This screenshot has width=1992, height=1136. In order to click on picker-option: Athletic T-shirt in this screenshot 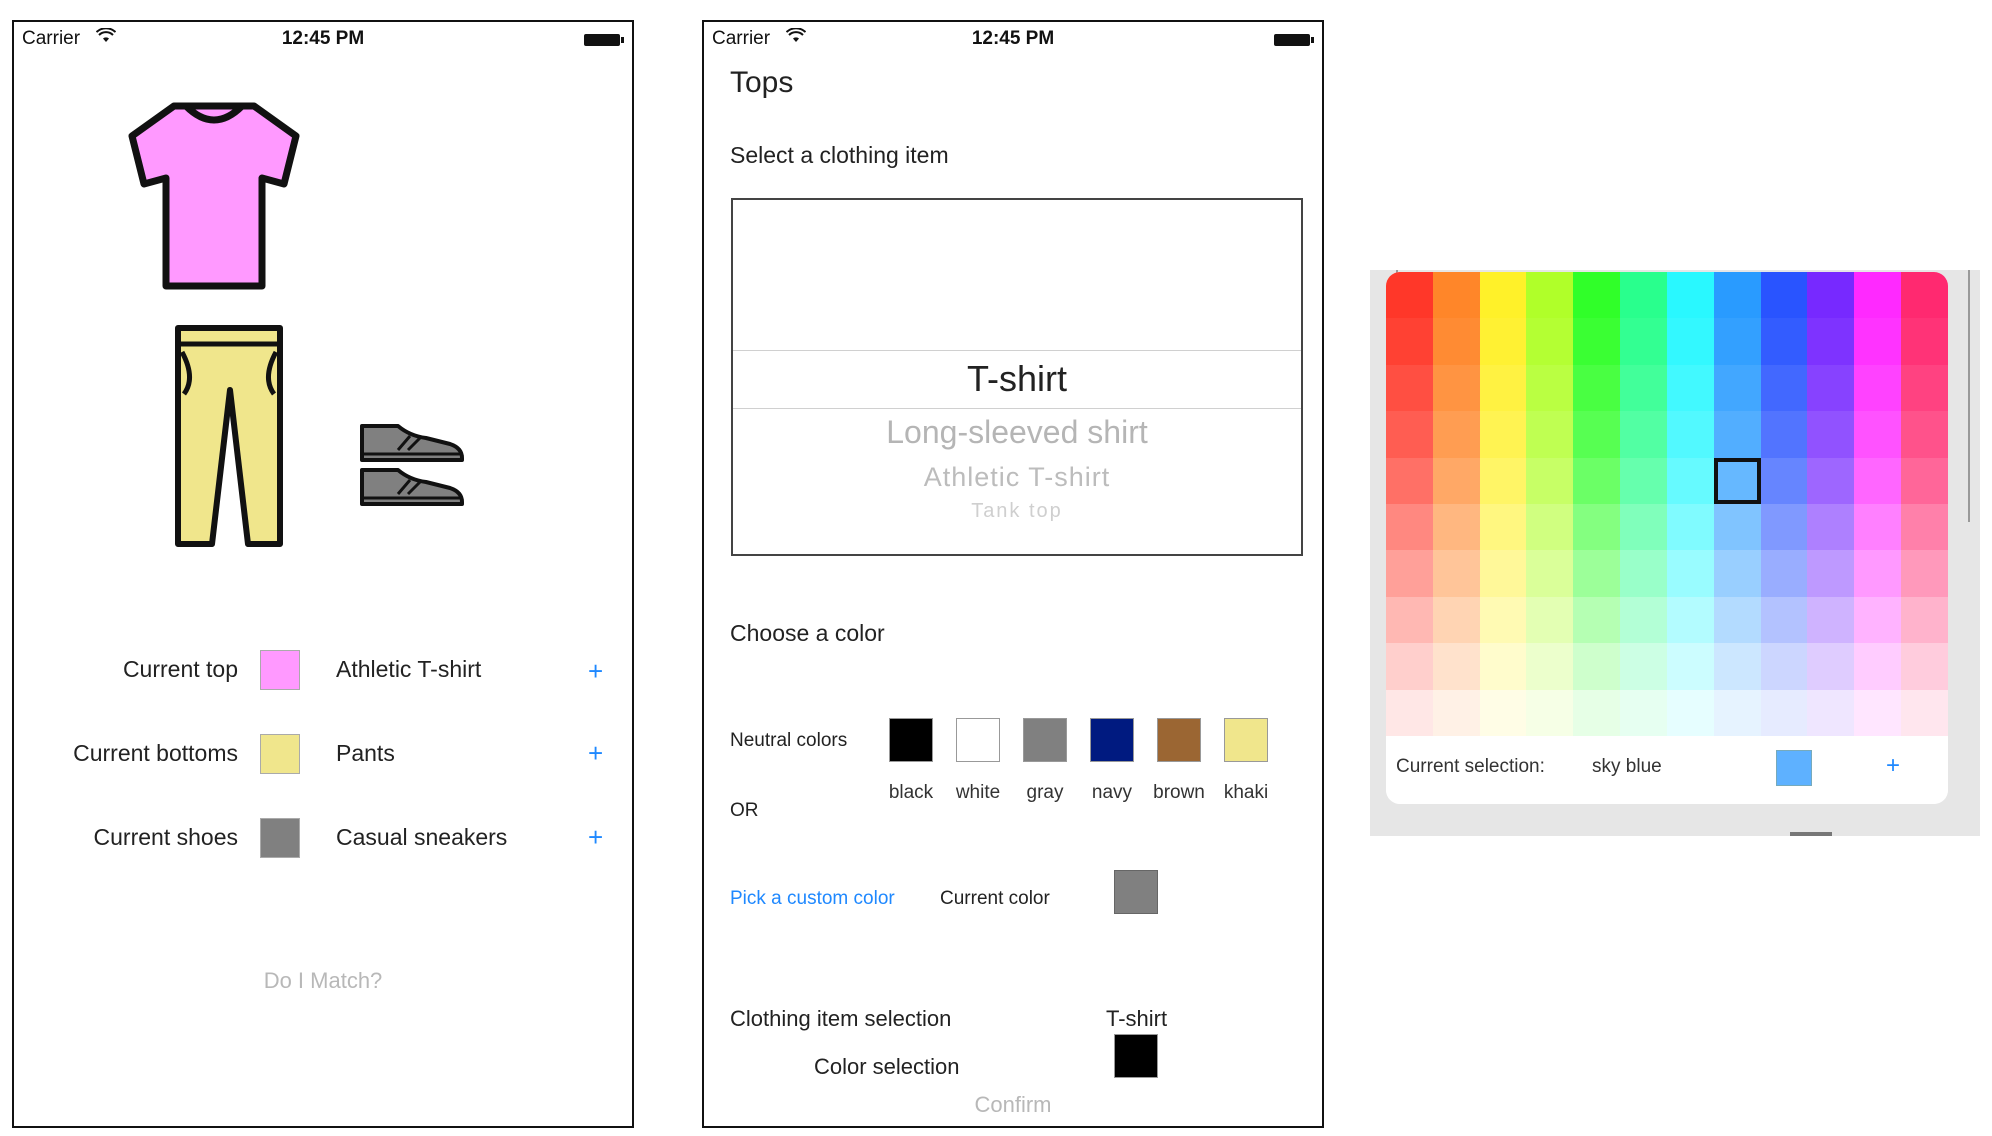, I will do `click(1017, 477)`.